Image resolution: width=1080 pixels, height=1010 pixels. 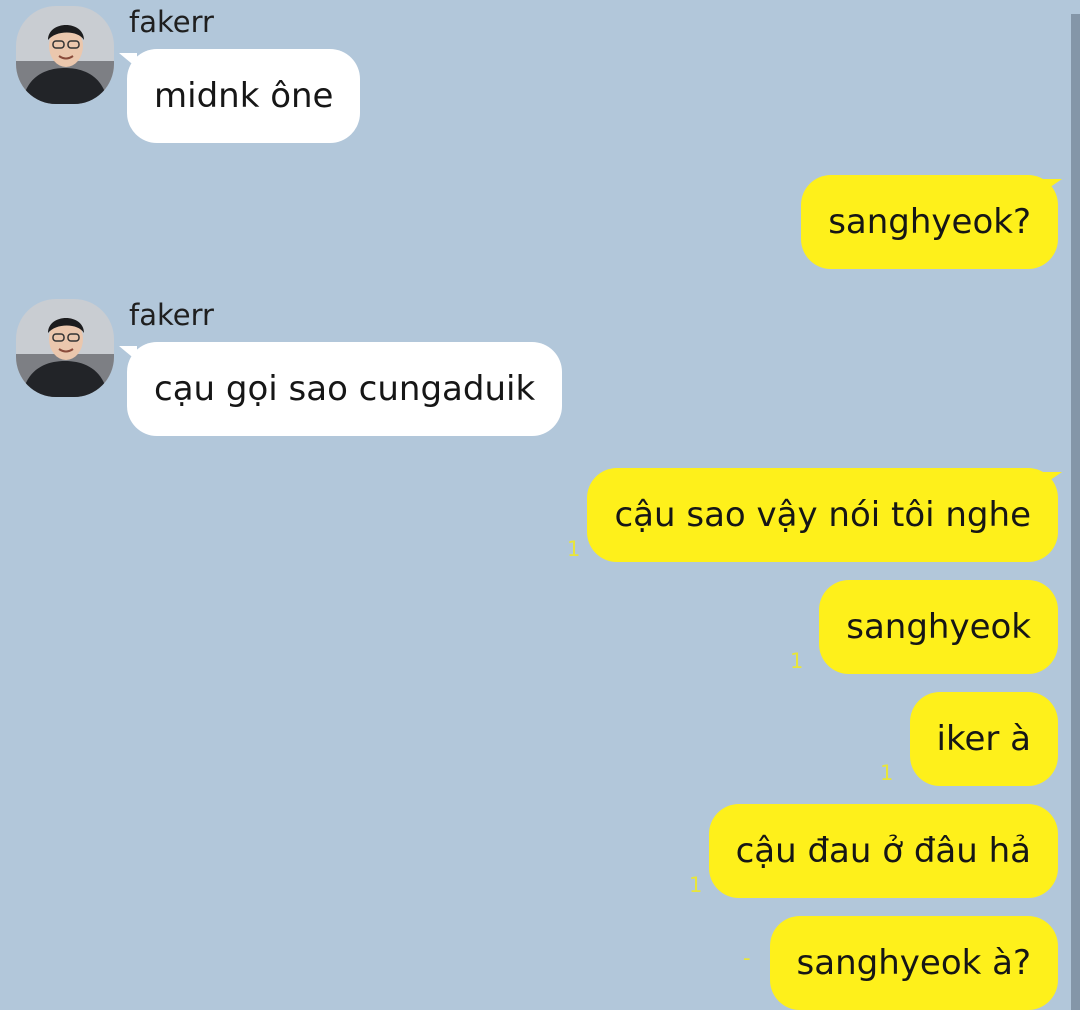 What do you see at coordinates (983, 739) in the screenshot?
I see `outgoing-message-bubble: iker à` at bounding box center [983, 739].